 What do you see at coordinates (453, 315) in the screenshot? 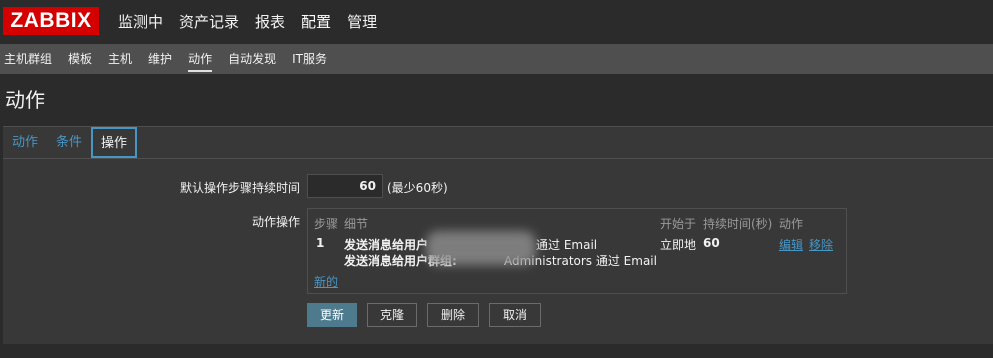
I see `delete-button: 删除` at bounding box center [453, 315].